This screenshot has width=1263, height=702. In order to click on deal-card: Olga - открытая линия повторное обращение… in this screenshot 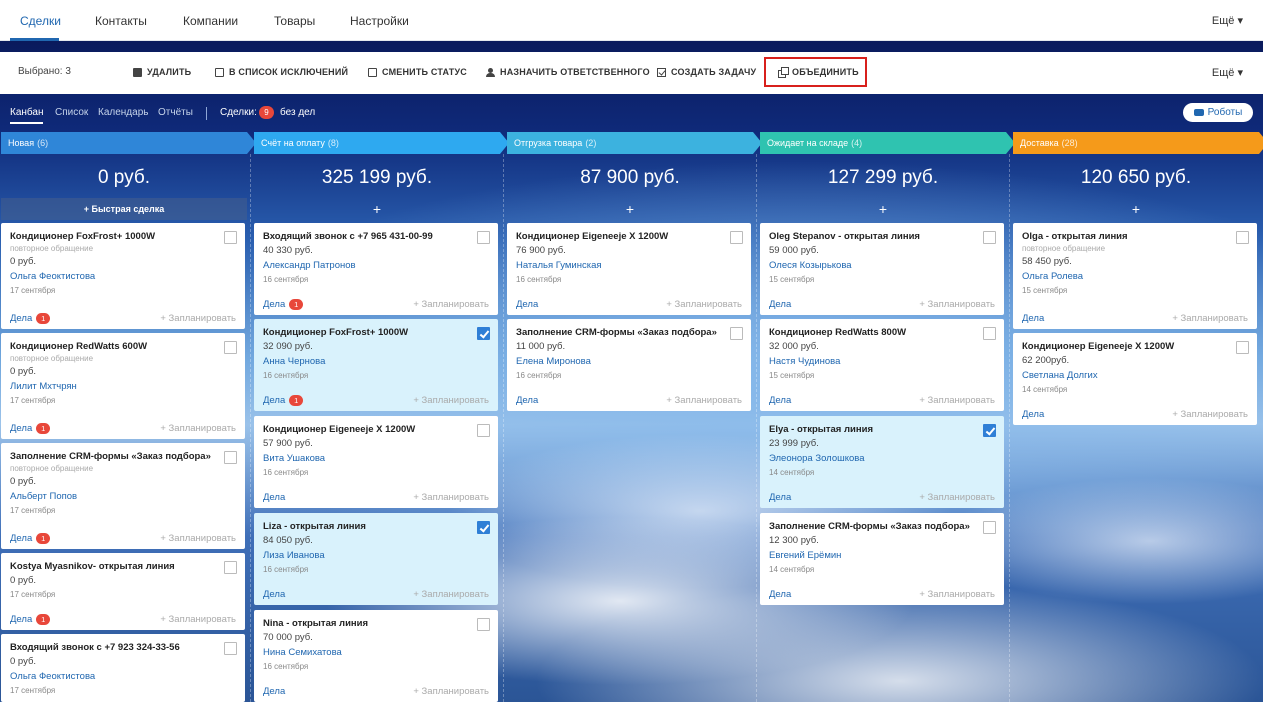, I will do `click(1135, 276)`.